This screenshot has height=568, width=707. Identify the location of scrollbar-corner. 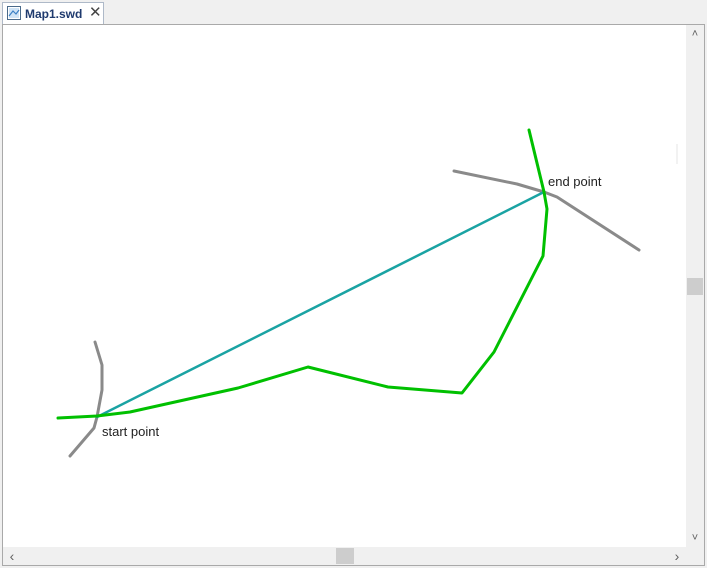
(695, 556).